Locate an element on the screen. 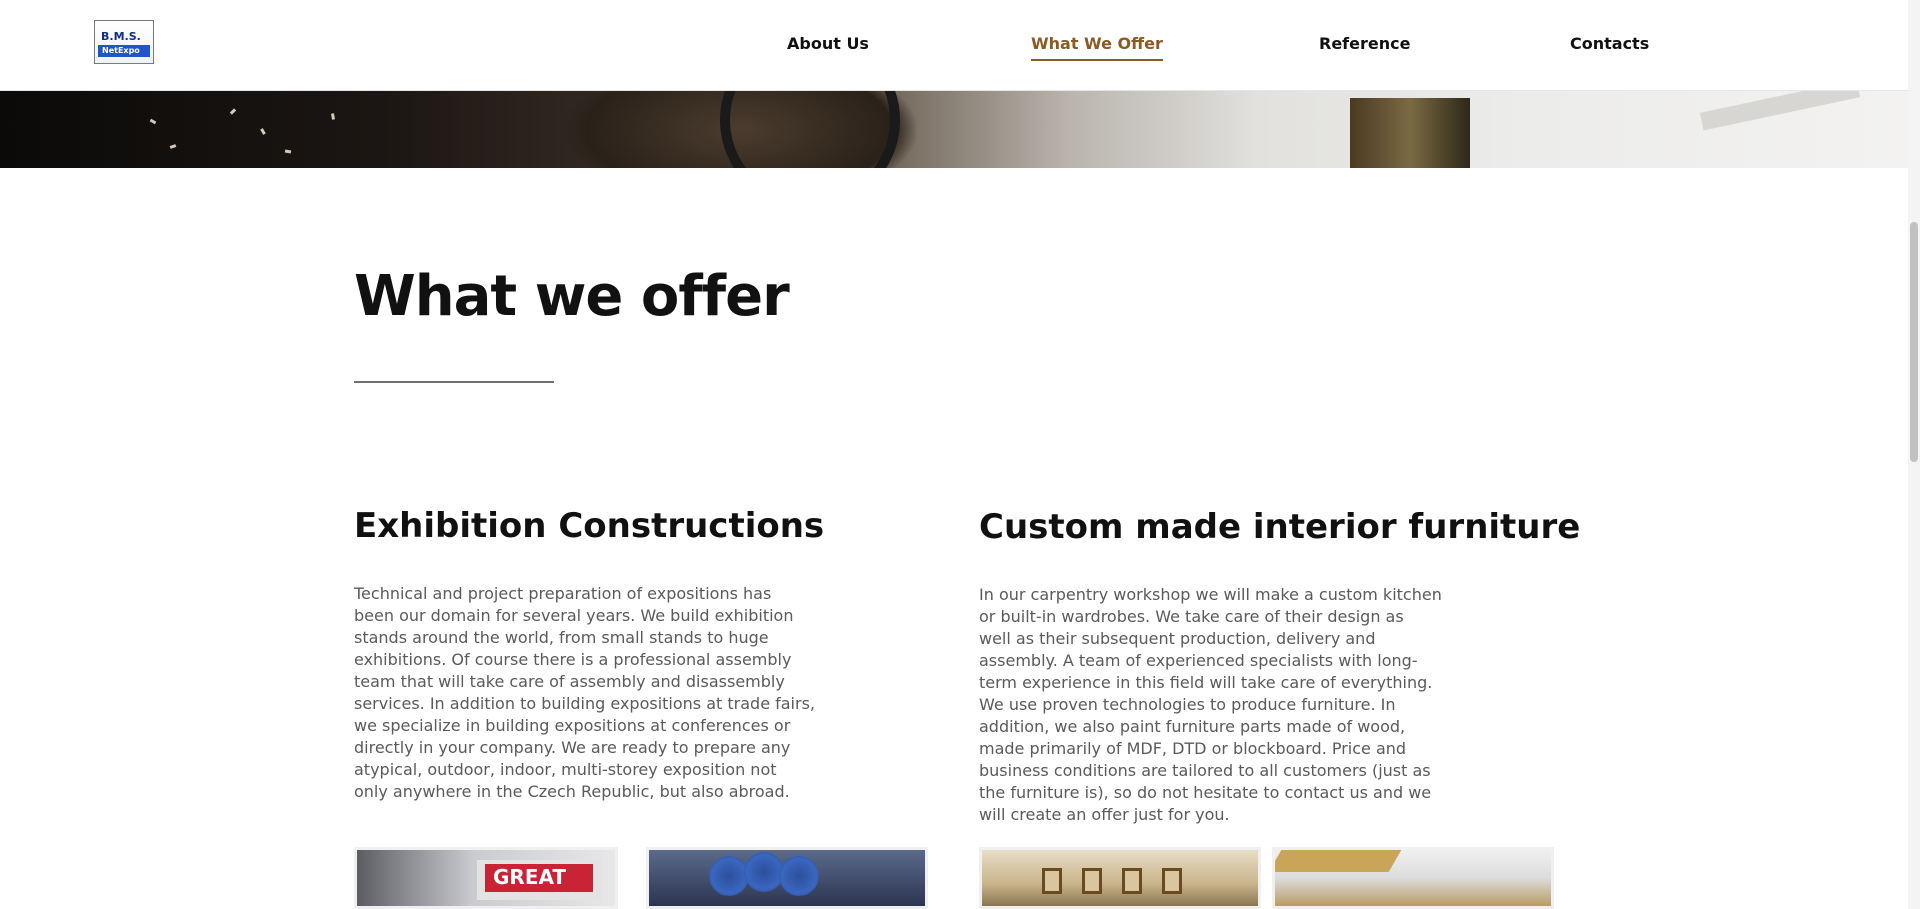  nav-reference: Reference is located at coordinates (1364, 44).